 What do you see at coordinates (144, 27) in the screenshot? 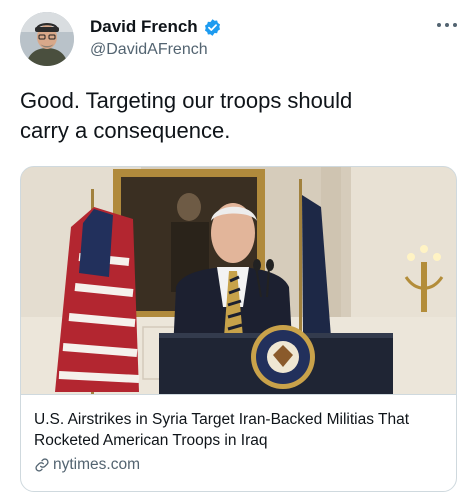
I see `author-display-name: David French` at bounding box center [144, 27].